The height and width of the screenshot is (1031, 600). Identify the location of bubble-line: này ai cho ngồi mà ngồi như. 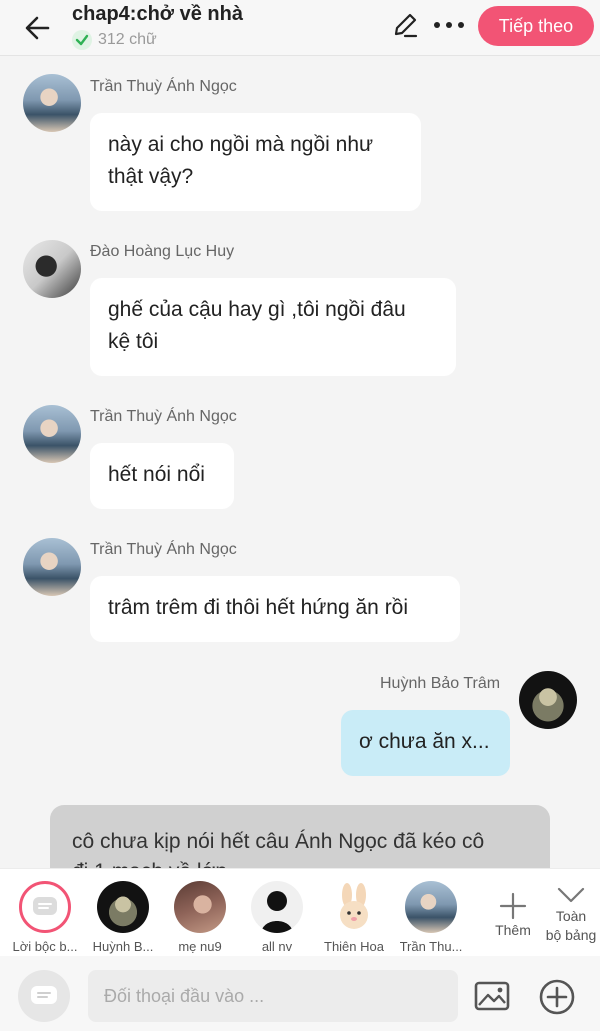
(241, 144).